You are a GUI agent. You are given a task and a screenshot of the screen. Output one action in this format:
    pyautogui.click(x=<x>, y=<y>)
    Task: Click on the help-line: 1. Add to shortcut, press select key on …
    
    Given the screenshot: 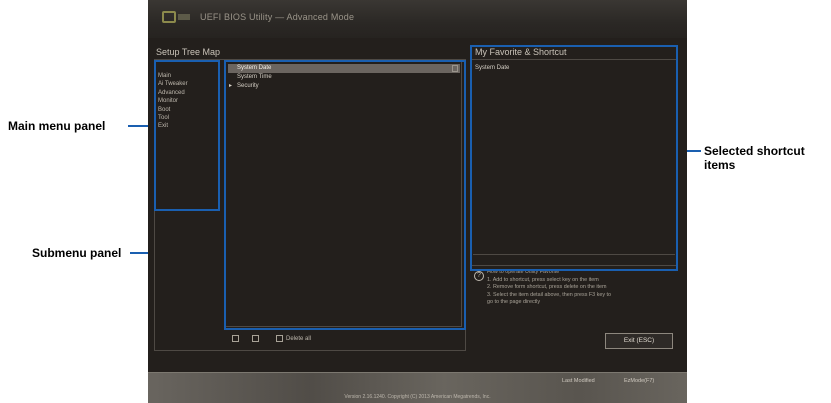 What is the action you would take?
    pyautogui.click(x=543, y=279)
    